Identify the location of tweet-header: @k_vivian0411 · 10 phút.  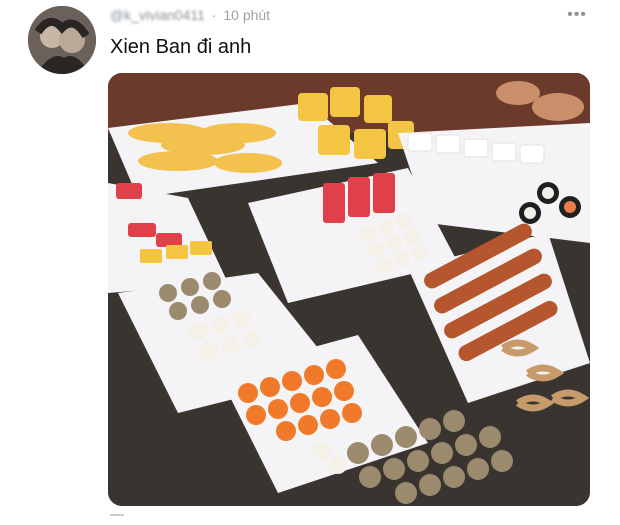
(190, 17).